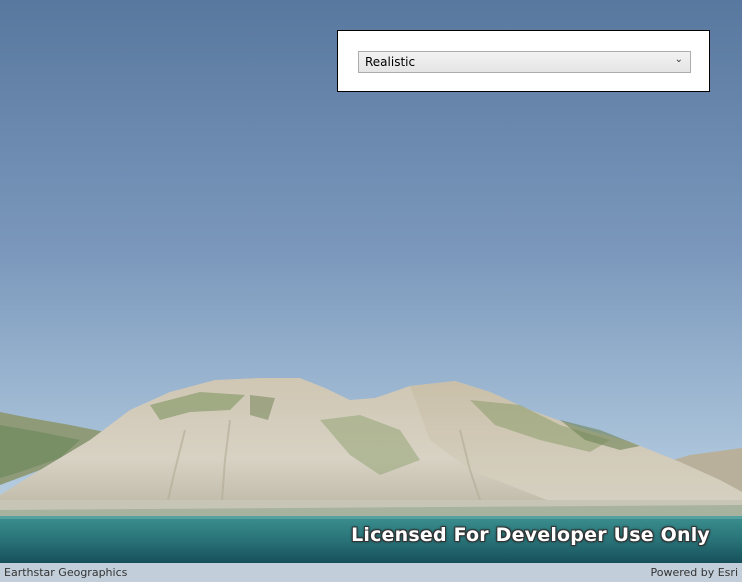  What do you see at coordinates (679, 59) in the screenshot?
I see `chevron-down-icon: ⌄` at bounding box center [679, 59].